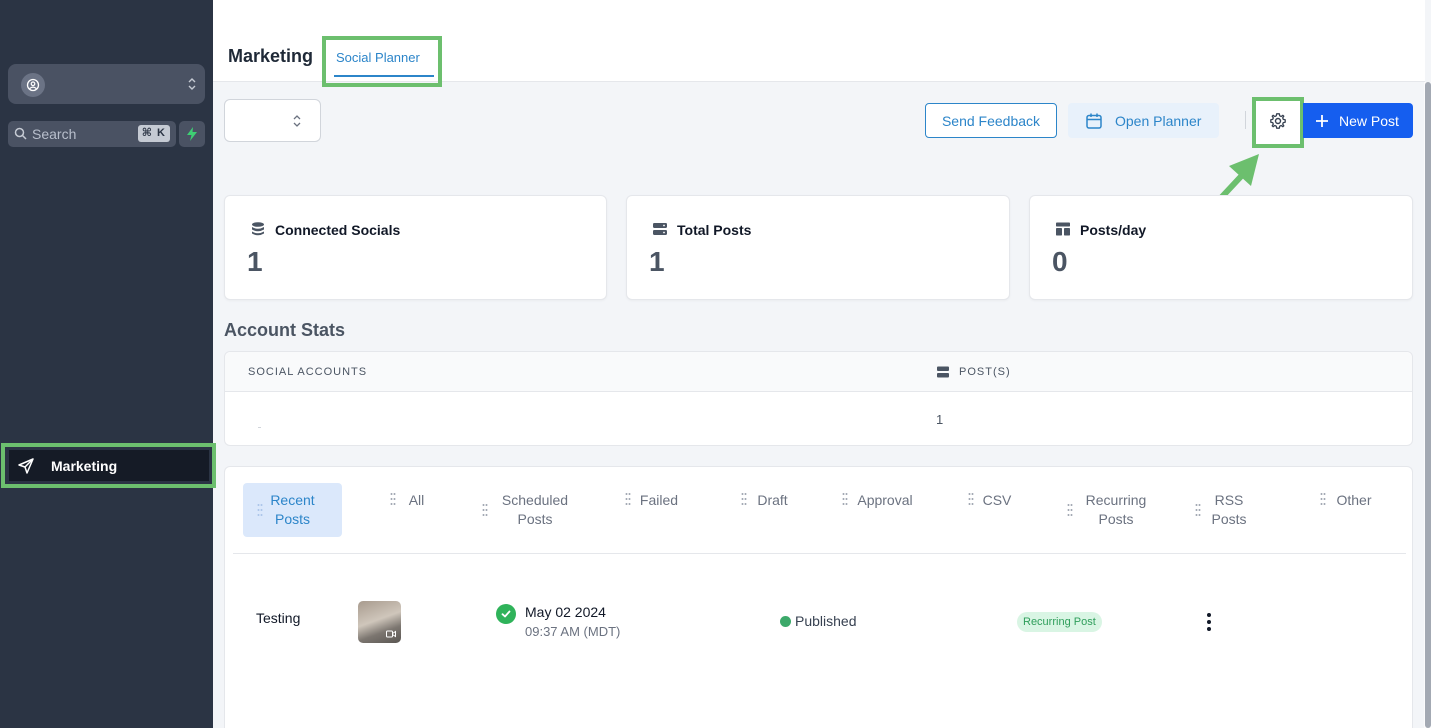 This screenshot has width=1431, height=728. I want to click on scrollbar-thumb, so click(1428, 405).